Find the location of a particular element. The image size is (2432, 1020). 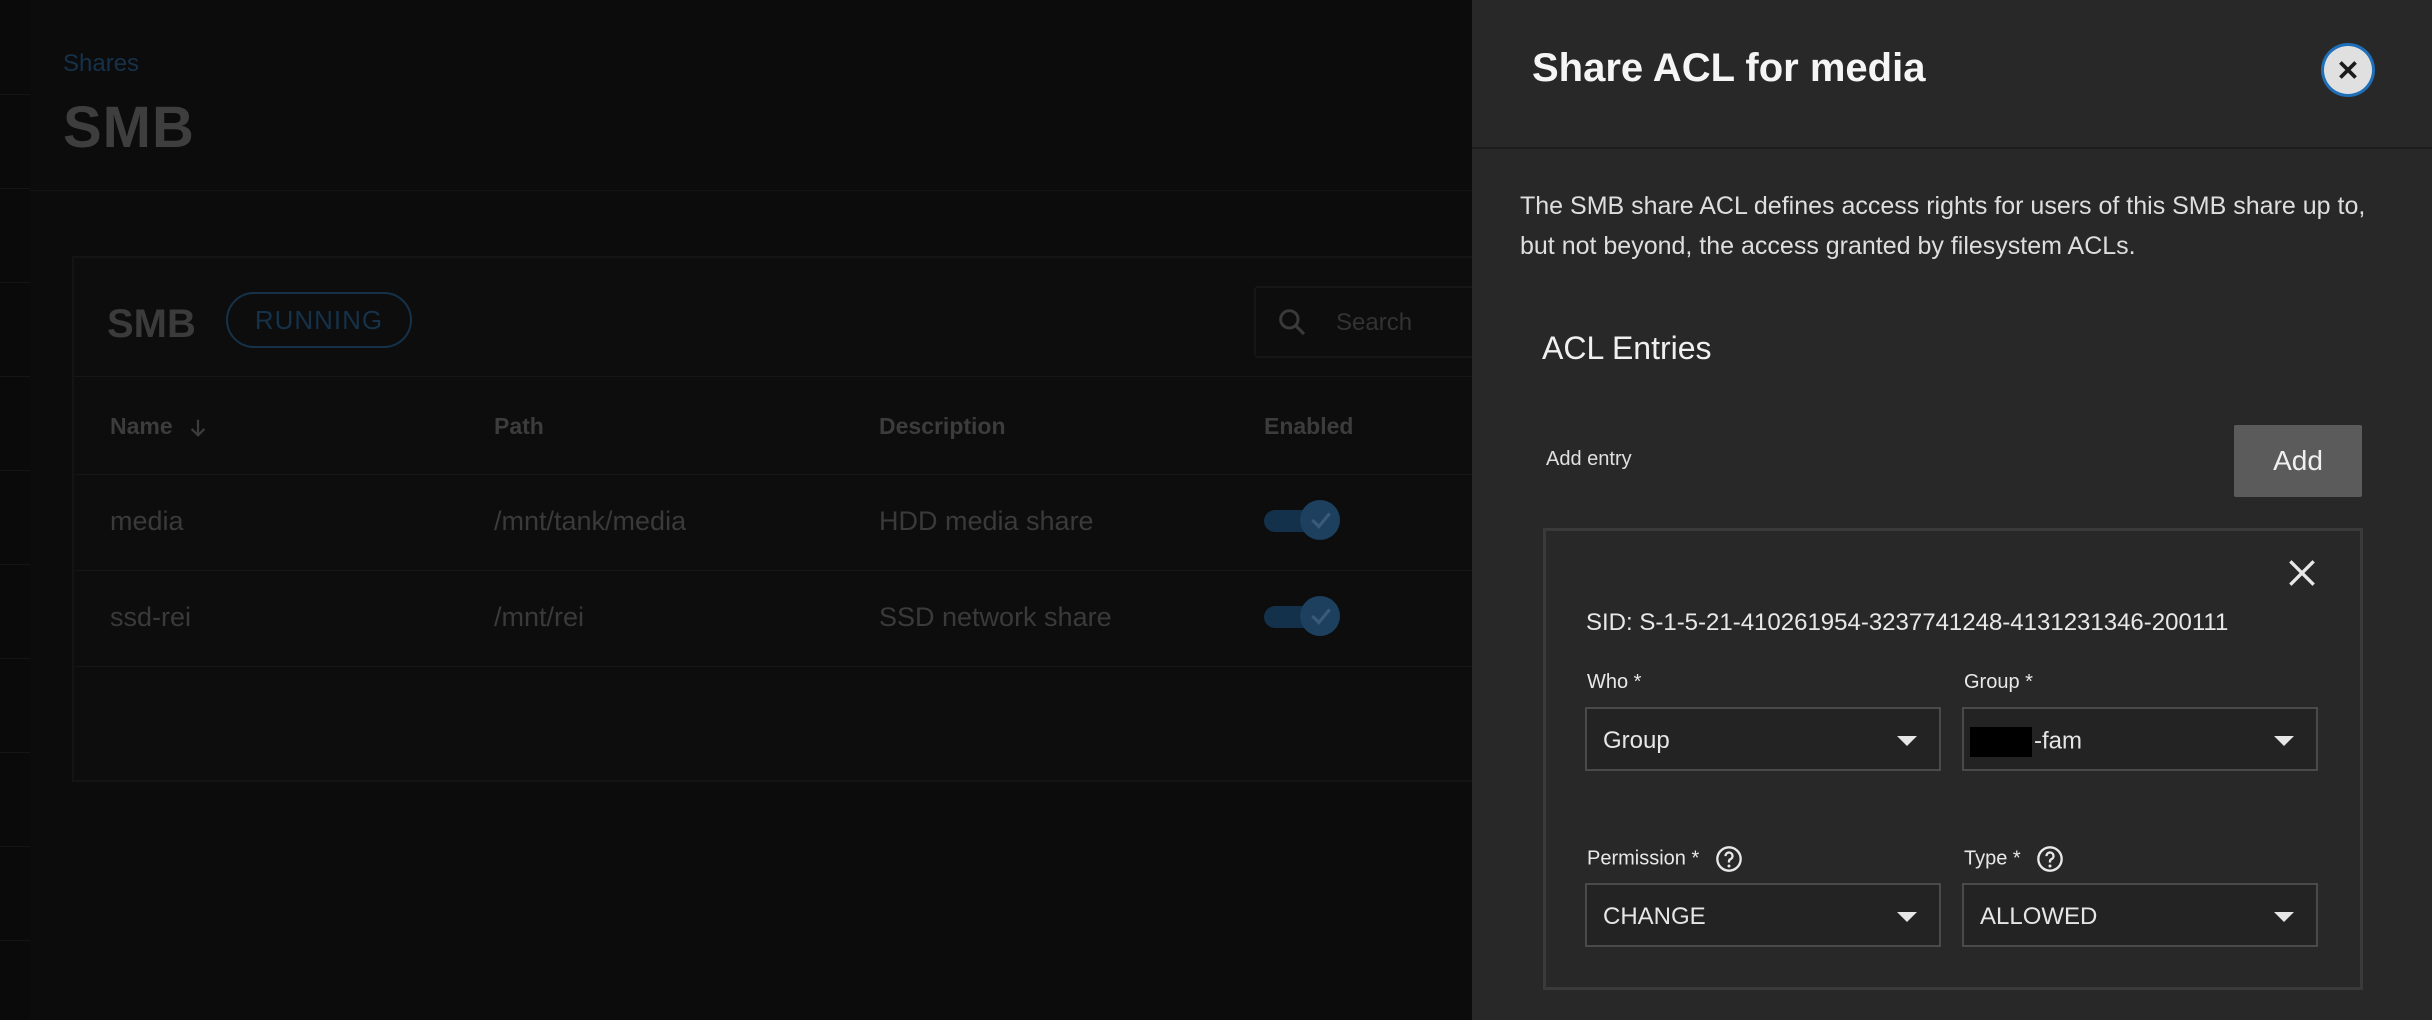

close-panel-button is located at coordinates (2348, 70).